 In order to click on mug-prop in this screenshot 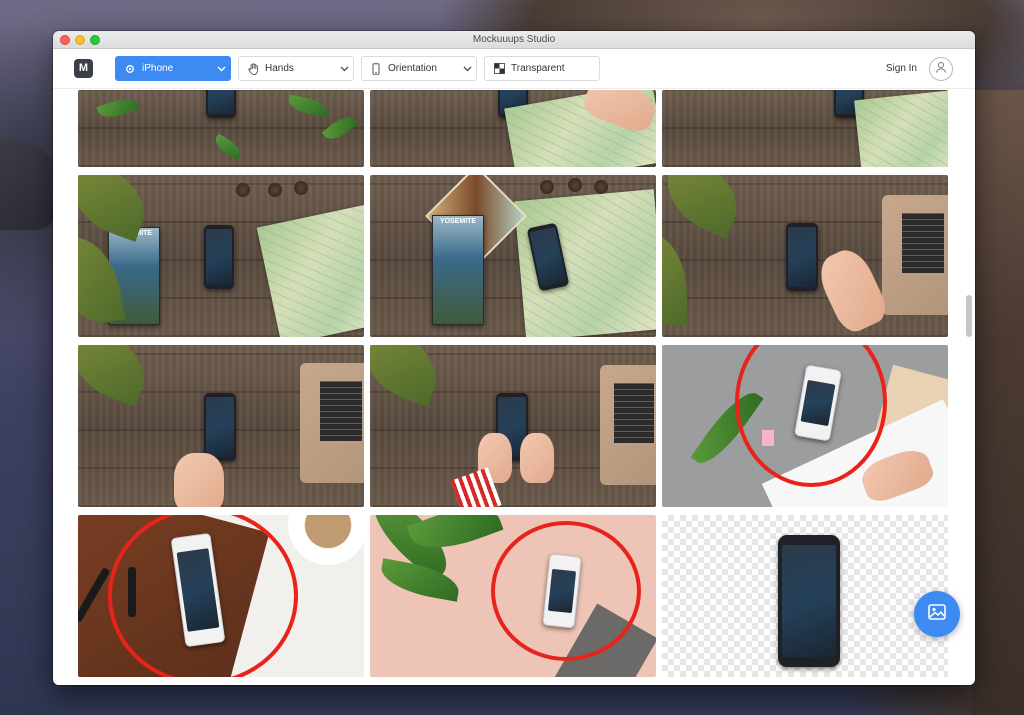, I will do `click(326, 540)`.